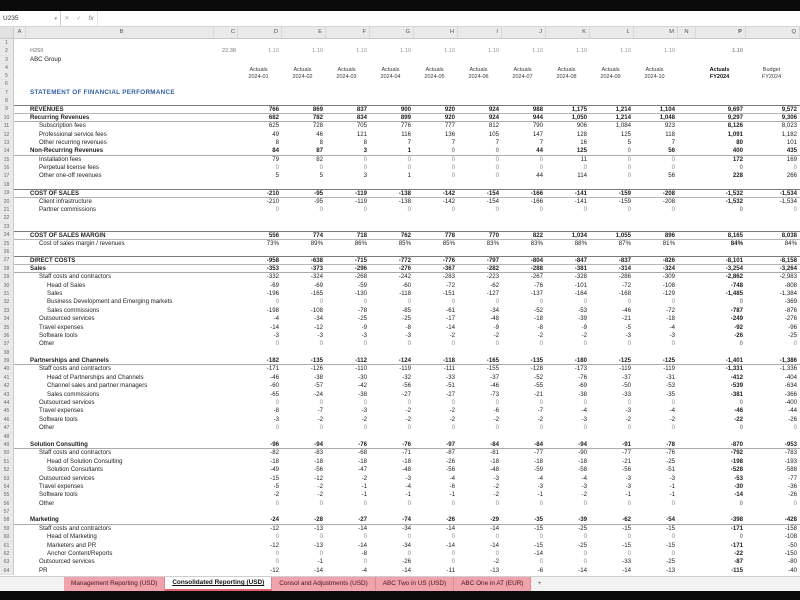 The height and width of the screenshot is (600, 800). Describe the element at coordinates (260, 529) in the screenshot. I see `cell: -12` at that location.